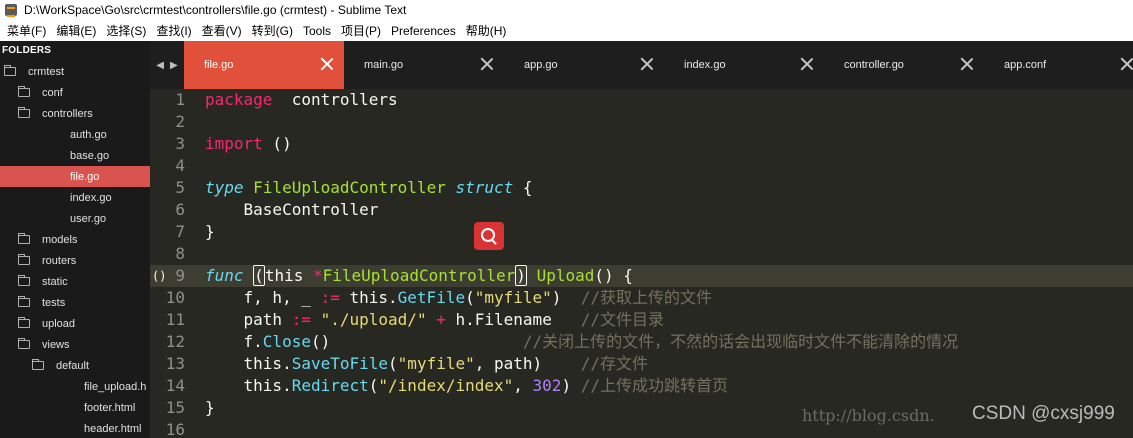 This screenshot has width=1133, height=438. I want to click on code-token: +, so click(441, 319).